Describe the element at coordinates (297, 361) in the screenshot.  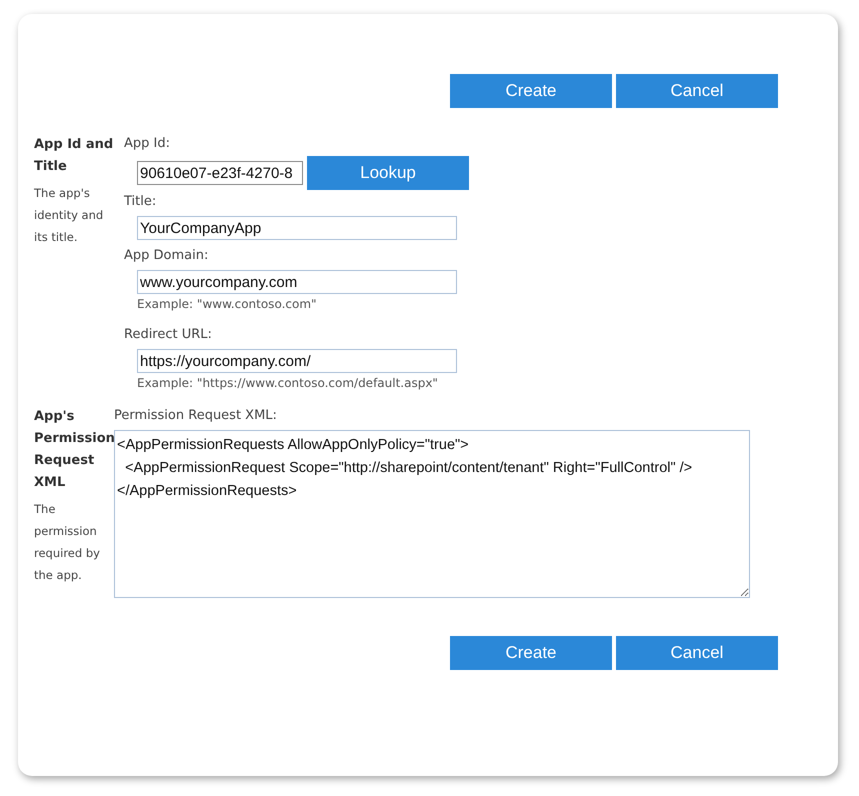
I see `input-field: https://yourcompany.com/` at that location.